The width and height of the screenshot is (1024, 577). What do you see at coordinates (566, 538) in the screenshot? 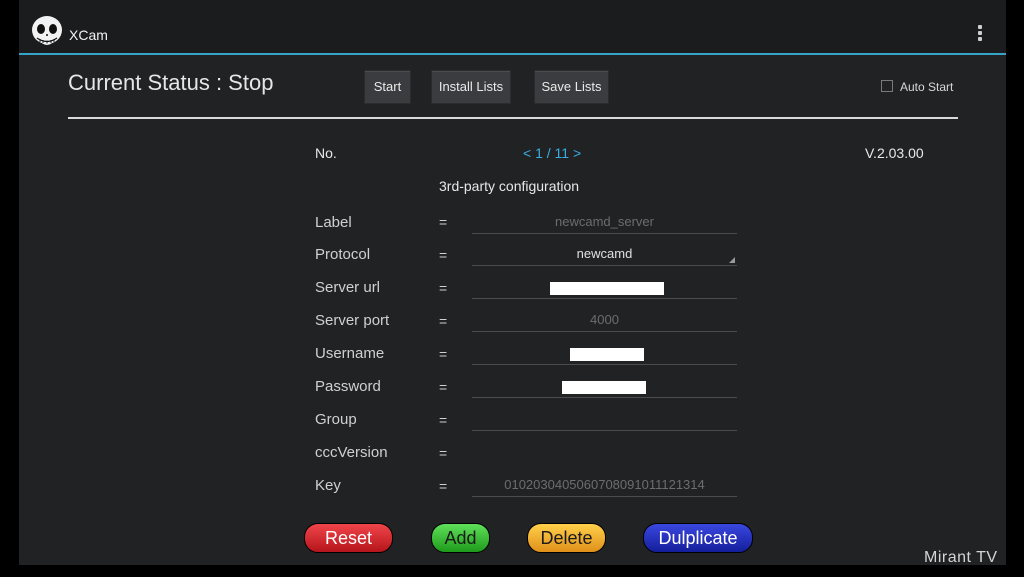
I see `delete-button: Delete` at bounding box center [566, 538].